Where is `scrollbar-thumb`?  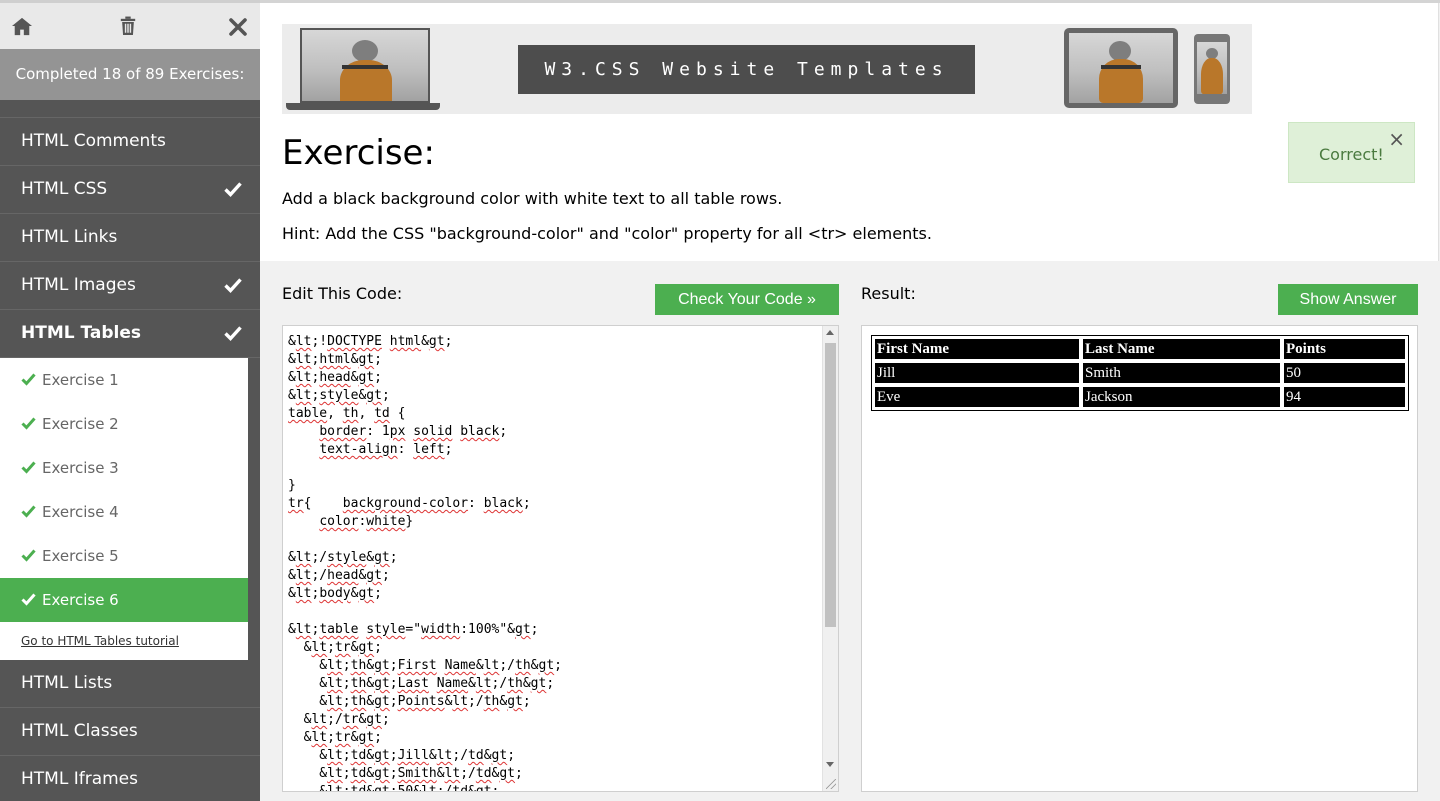 scrollbar-thumb is located at coordinates (830, 485).